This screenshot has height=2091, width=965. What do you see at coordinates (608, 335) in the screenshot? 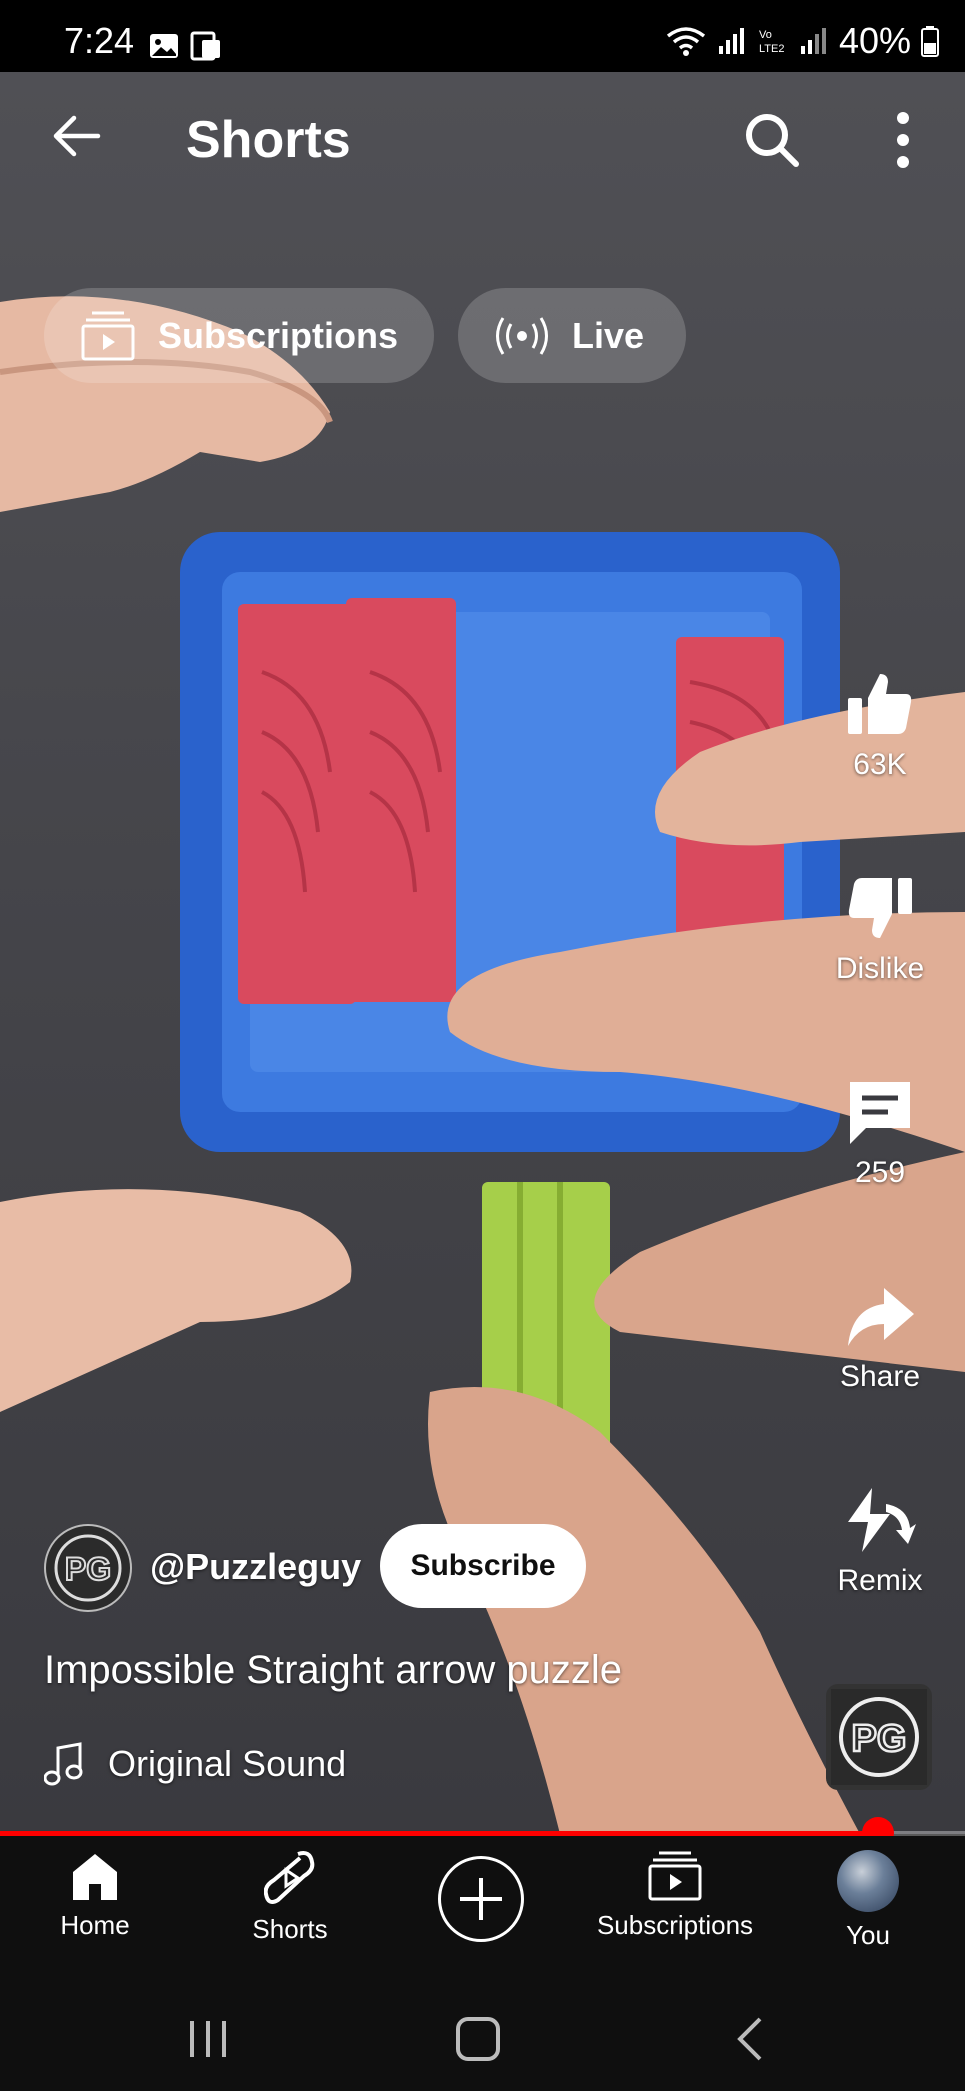
I see `live-chip-label: Live` at bounding box center [608, 335].